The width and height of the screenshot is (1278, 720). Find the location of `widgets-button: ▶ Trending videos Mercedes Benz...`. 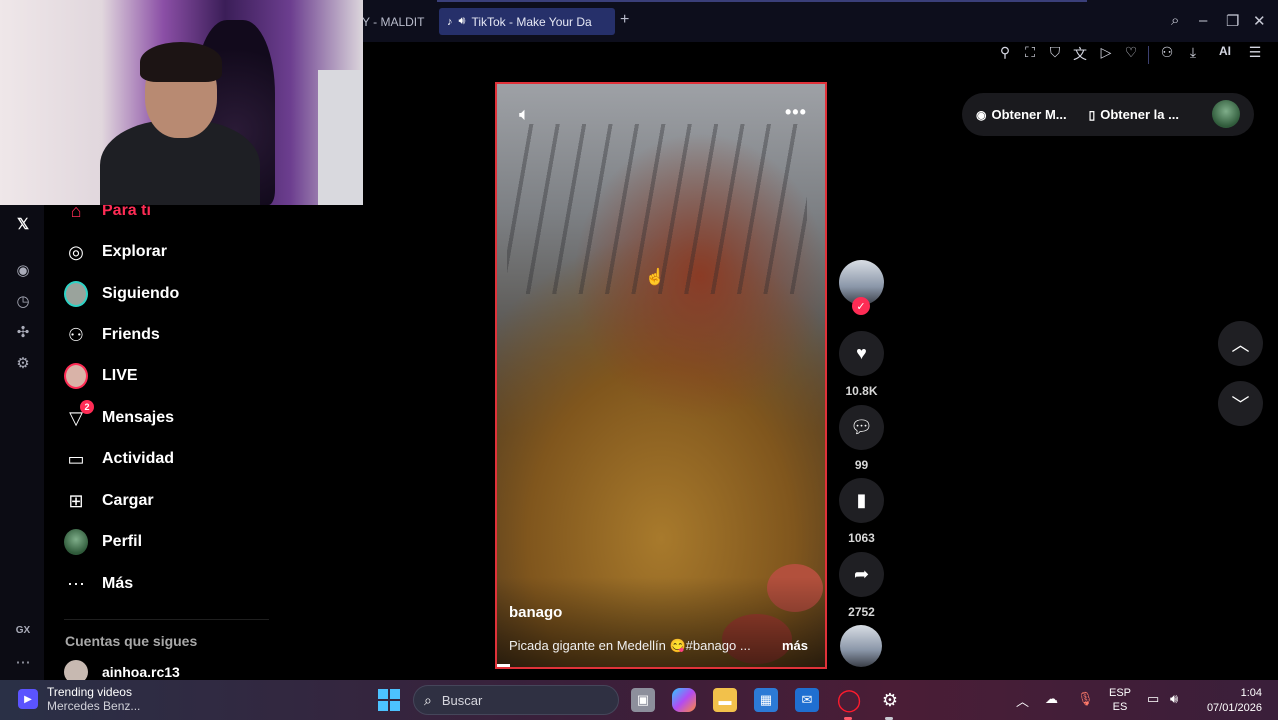

widgets-button: ▶ Trending videos Mercedes Benz... is located at coordinates (79, 699).